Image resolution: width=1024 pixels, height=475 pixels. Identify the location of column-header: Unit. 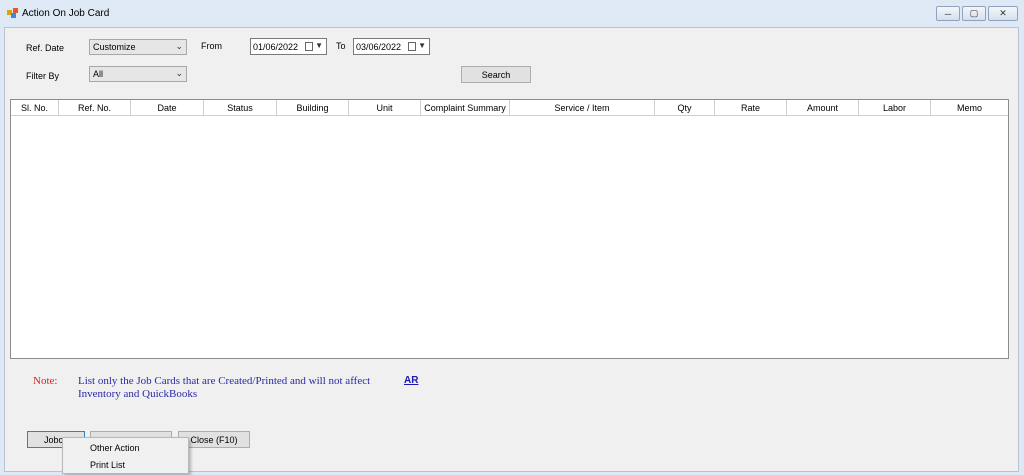
(385, 108).